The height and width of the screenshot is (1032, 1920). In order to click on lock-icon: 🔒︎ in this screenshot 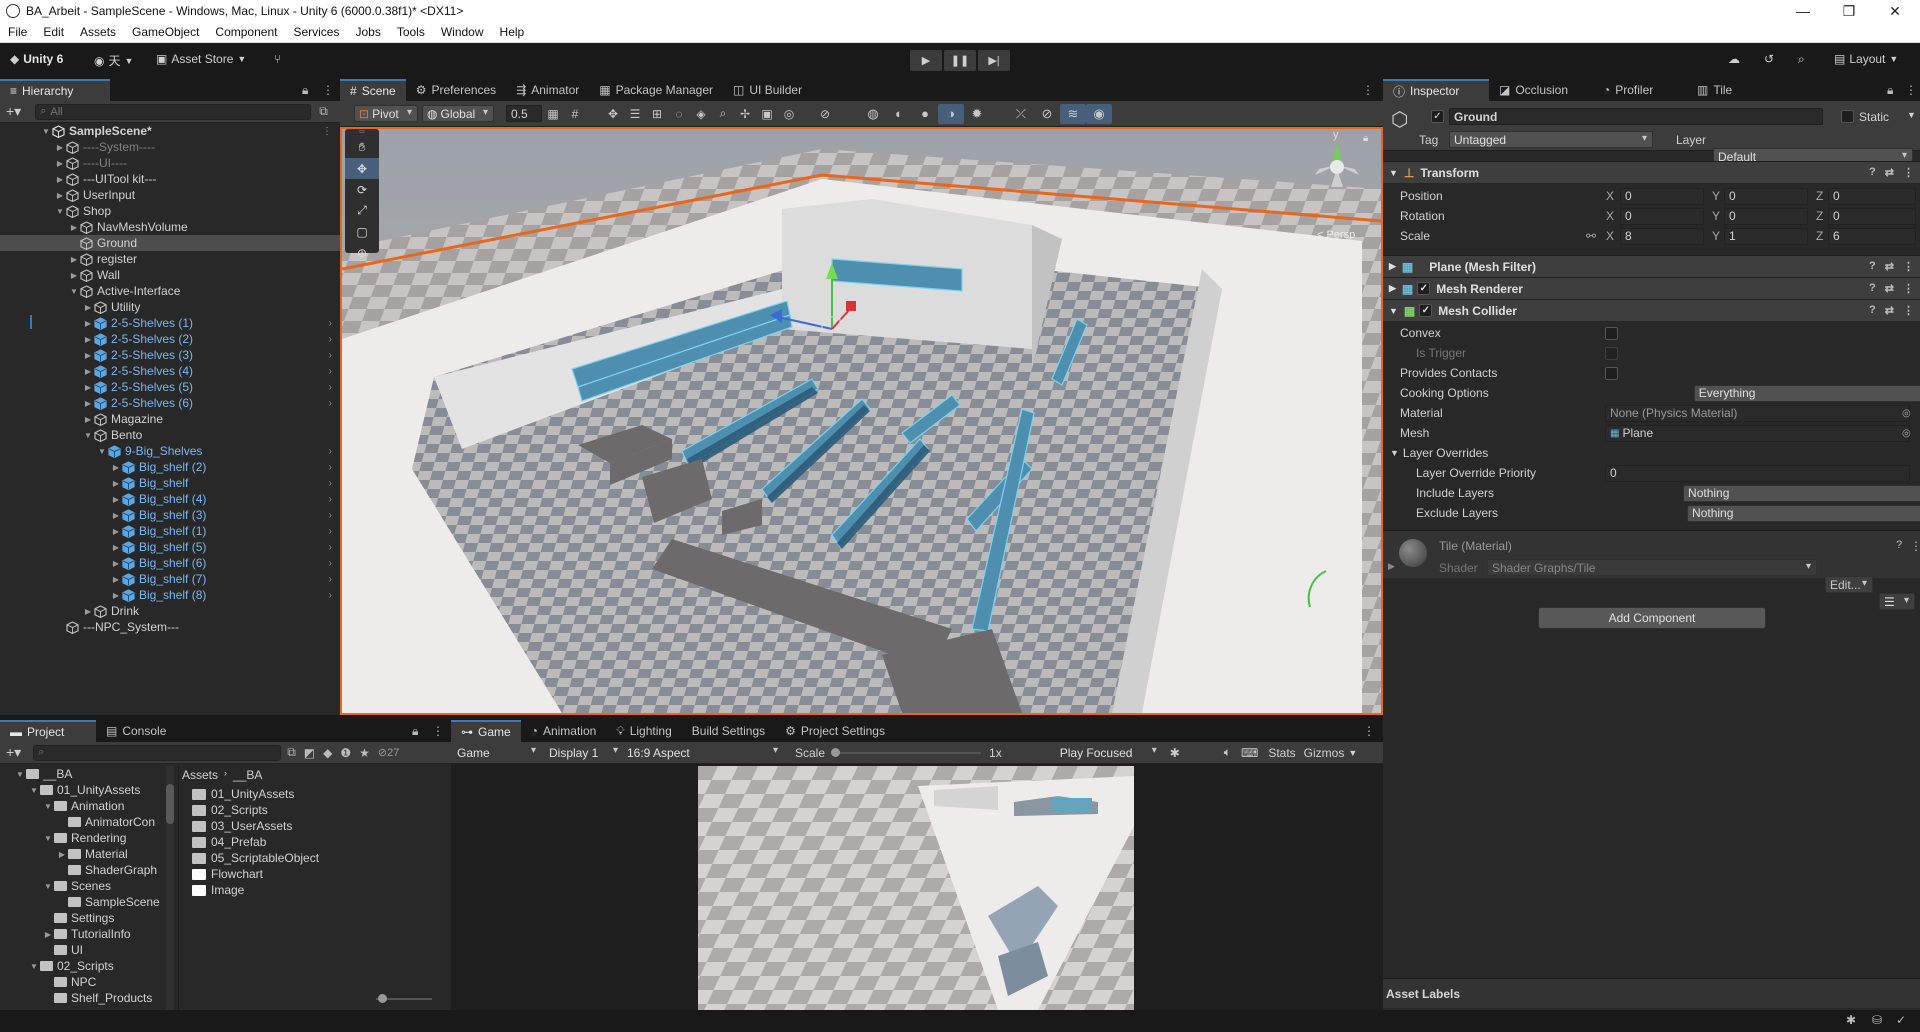, I will do `click(305, 90)`.